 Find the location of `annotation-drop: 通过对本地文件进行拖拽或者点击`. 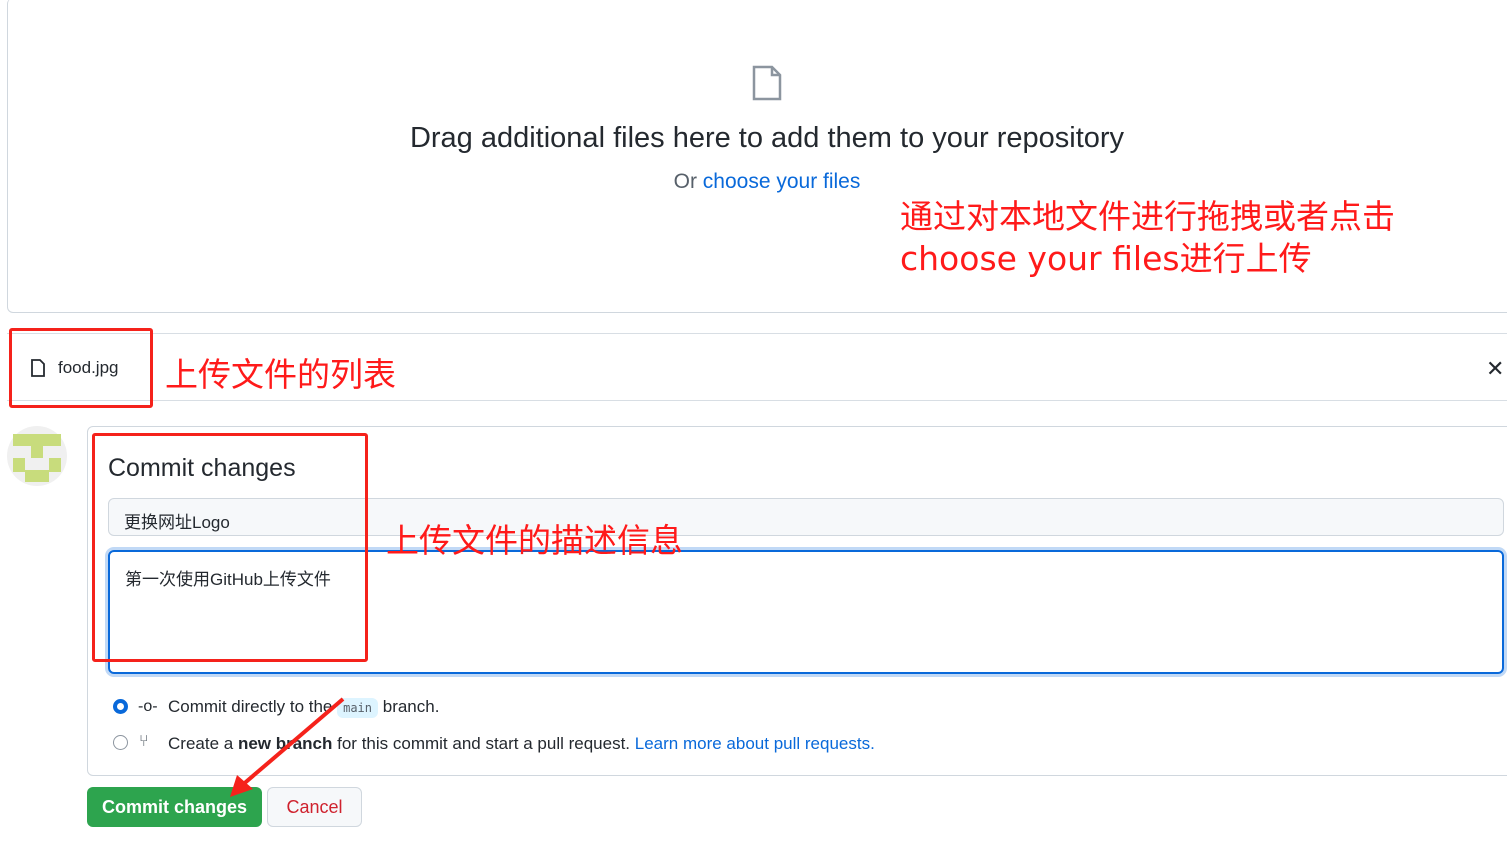

annotation-drop: 通过对本地文件进行拖拽或者点击 is located at coordinates (1147, 216).